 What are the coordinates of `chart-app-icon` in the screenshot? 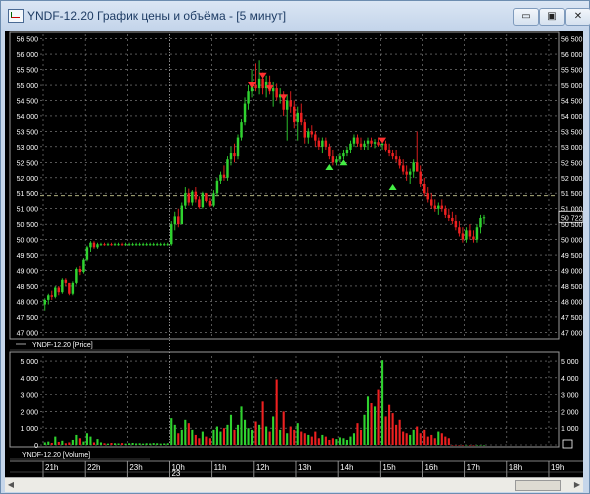 It's located at (16, 16).